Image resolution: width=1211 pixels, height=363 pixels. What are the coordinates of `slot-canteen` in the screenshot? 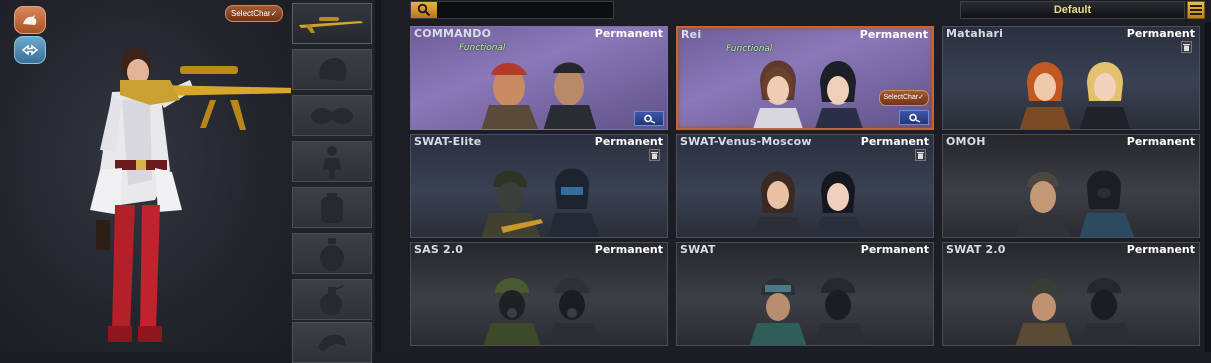 It's located at (332, 253).